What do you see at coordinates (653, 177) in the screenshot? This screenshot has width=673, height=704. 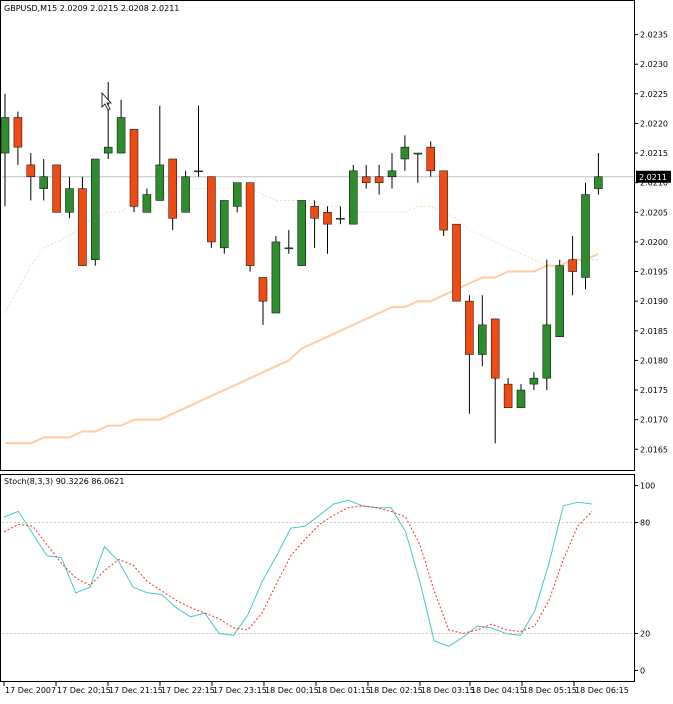 I see `current-price-tag-label: 2.0211` at bounding box center [653, 177].